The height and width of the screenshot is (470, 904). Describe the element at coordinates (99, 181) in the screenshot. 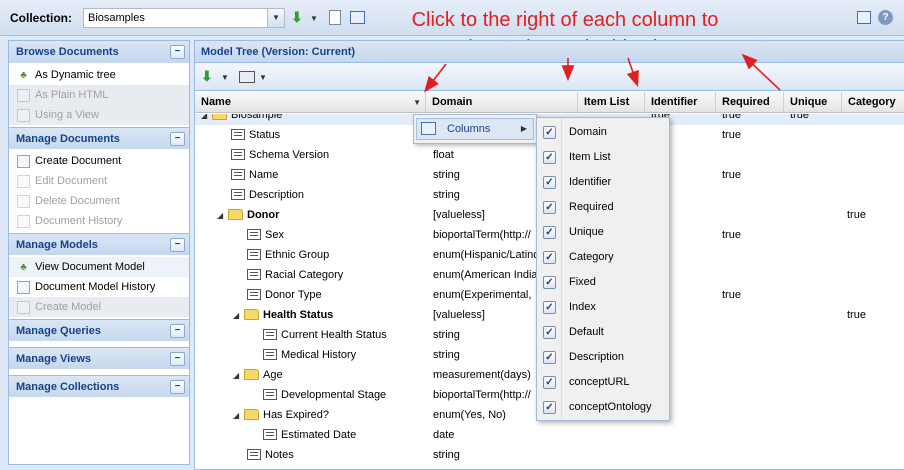

I see `sidebar-item-edit-document: Edit Document` at that location.